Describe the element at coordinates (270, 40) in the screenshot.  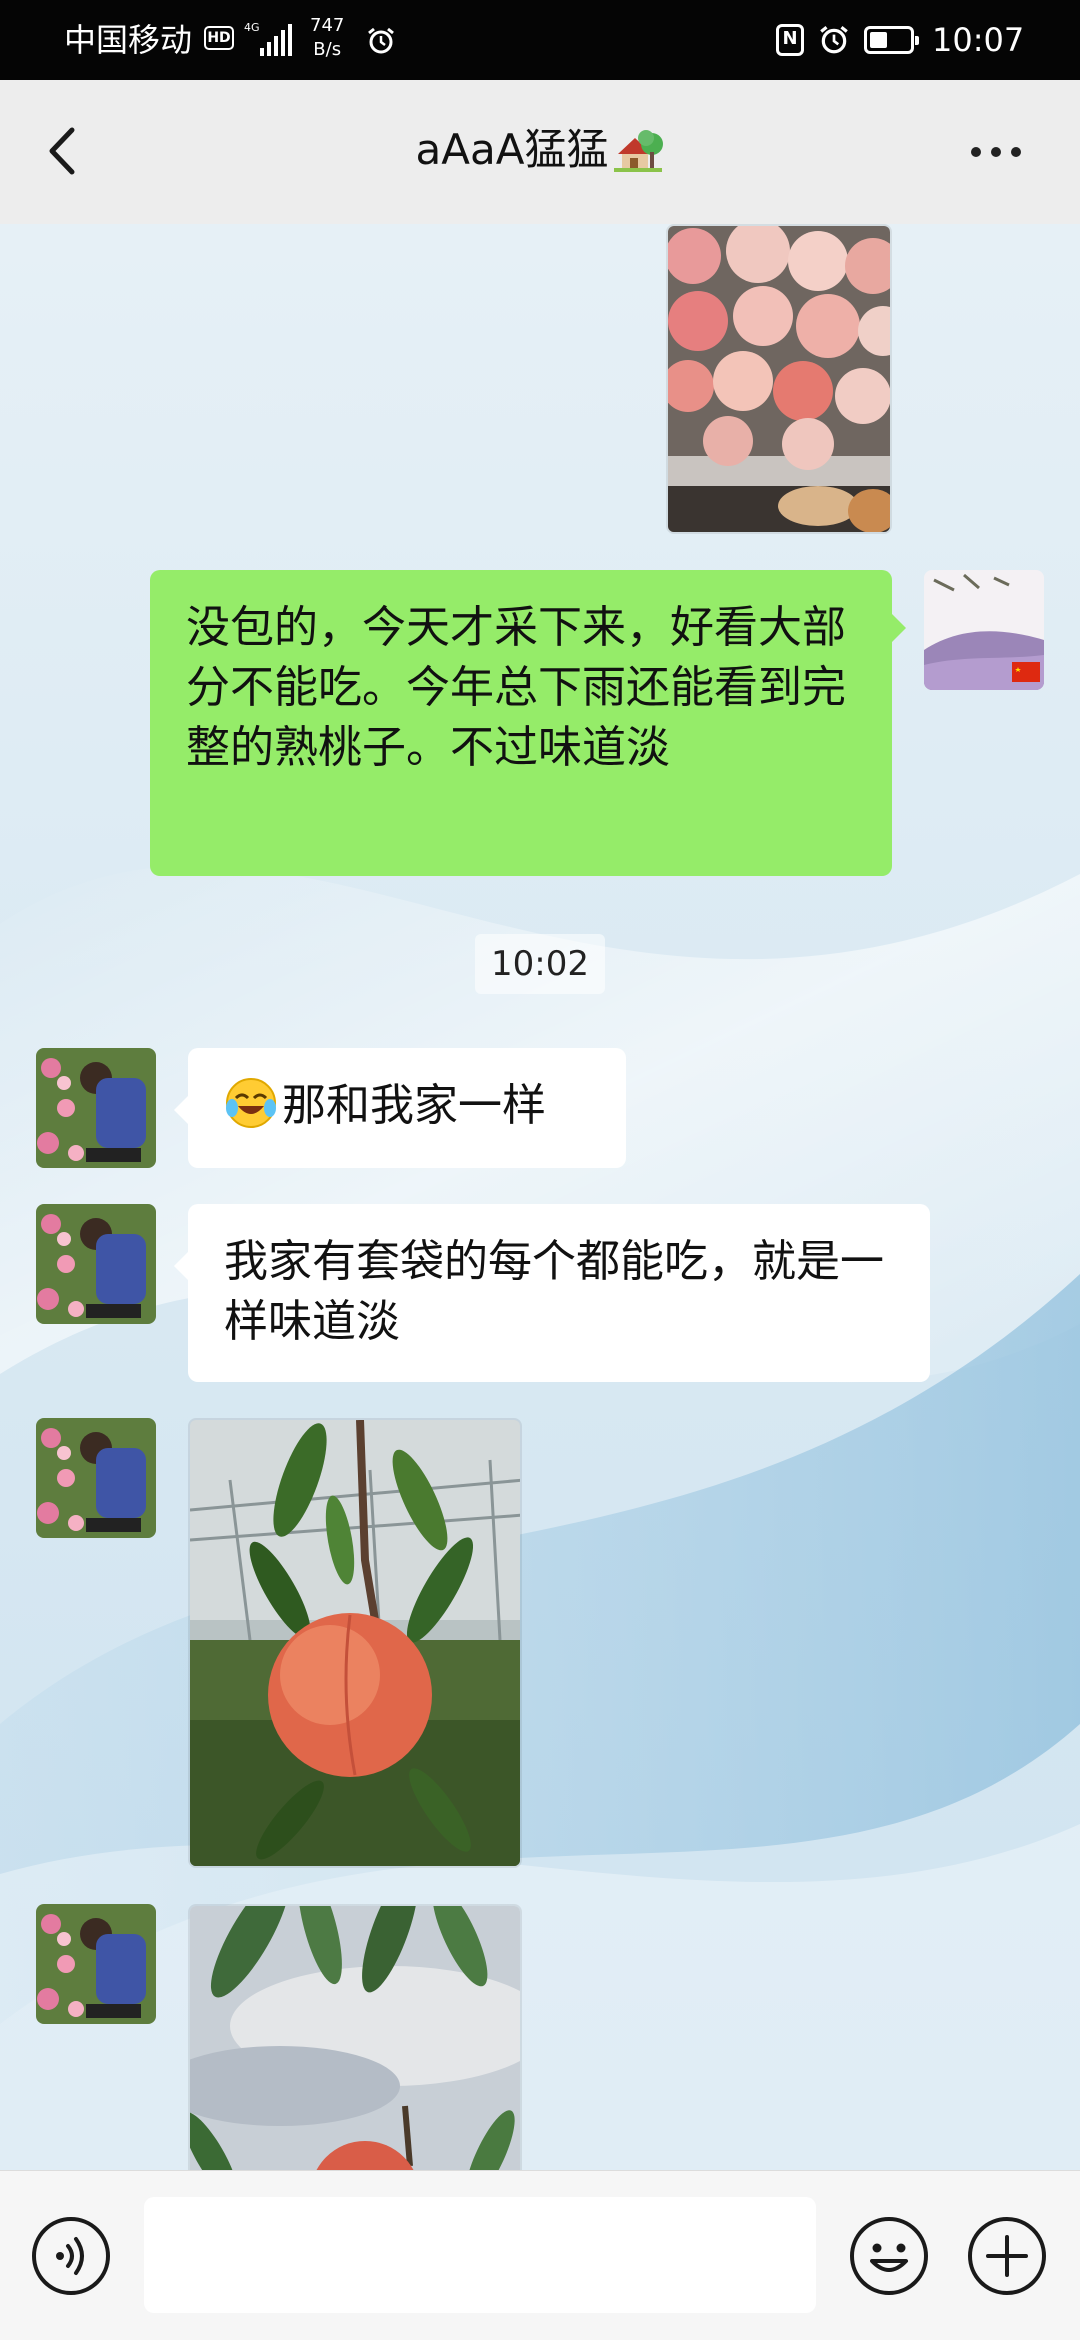
I see `signal-icon: 4G` at that location.